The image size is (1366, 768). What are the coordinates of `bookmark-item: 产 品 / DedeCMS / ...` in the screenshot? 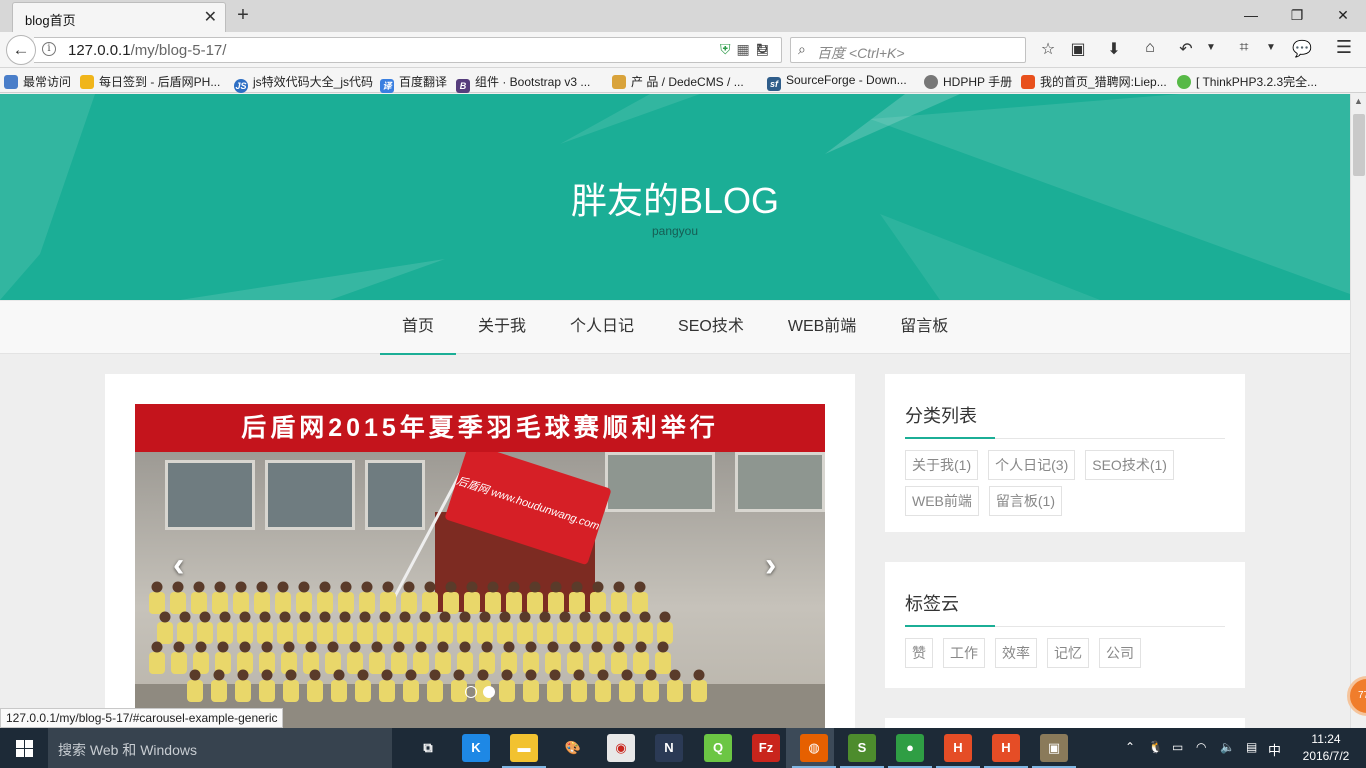 It's located at (678, 81).